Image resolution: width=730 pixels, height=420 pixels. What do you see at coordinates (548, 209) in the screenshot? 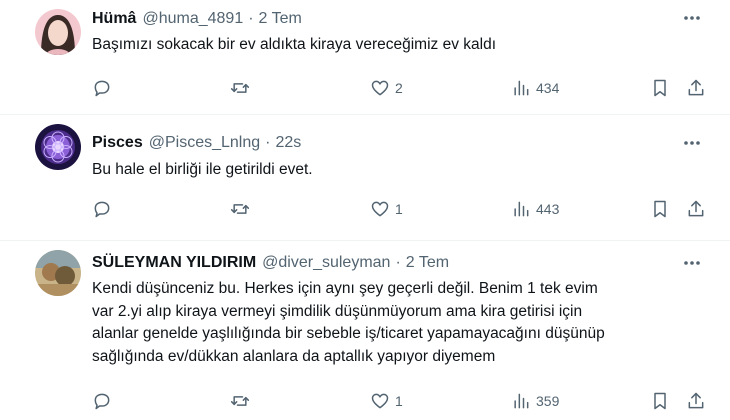
I see `views-count: 443` at bounding box center [548, 209].